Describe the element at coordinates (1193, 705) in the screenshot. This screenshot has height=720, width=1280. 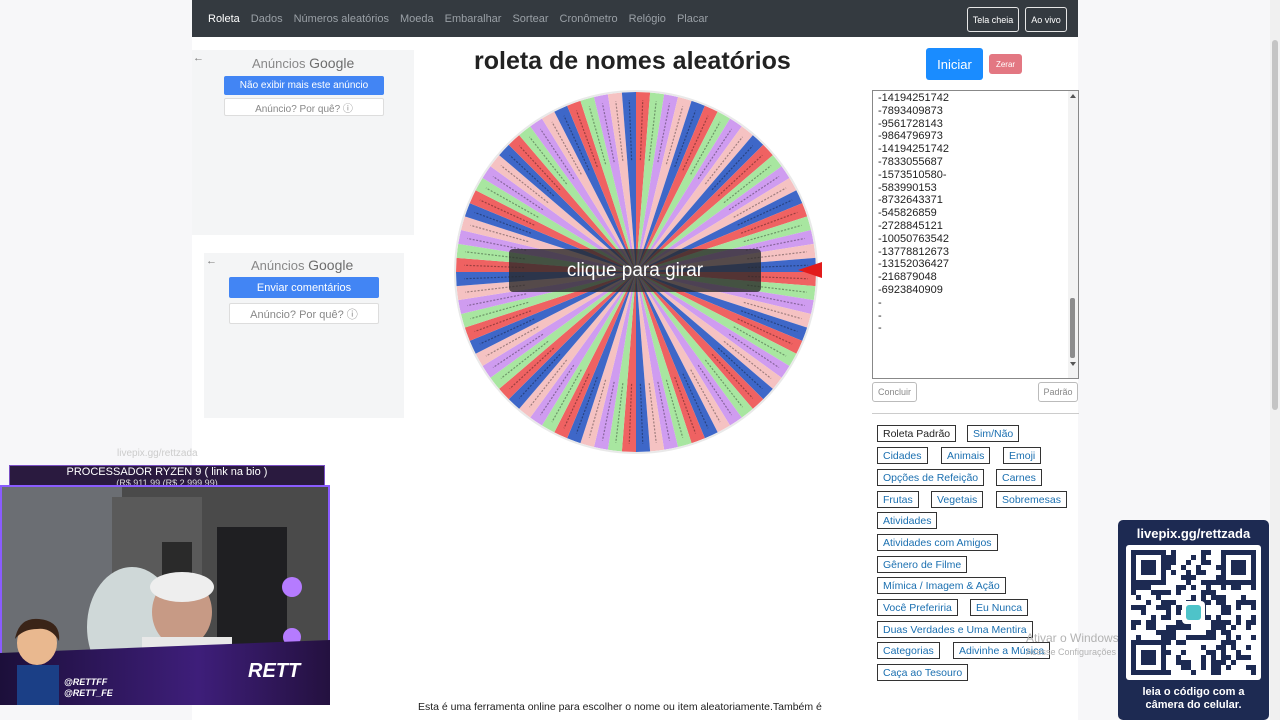
I see `livepix-footer-line2: câmera do celular.` at that location.